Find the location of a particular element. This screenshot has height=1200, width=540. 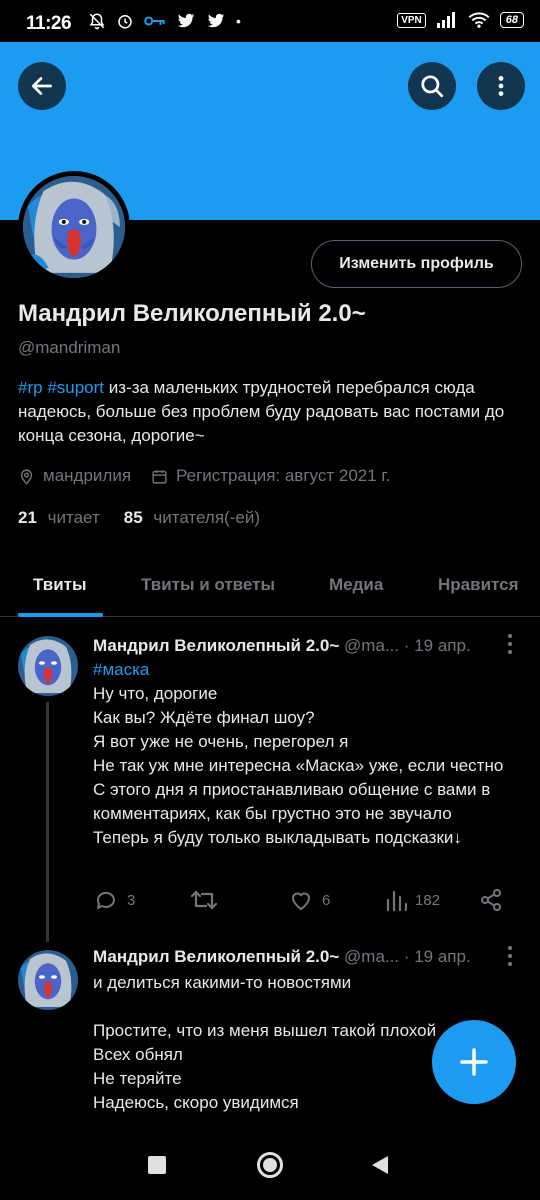

system-nav-bar is located at coordinates (270, 1165).